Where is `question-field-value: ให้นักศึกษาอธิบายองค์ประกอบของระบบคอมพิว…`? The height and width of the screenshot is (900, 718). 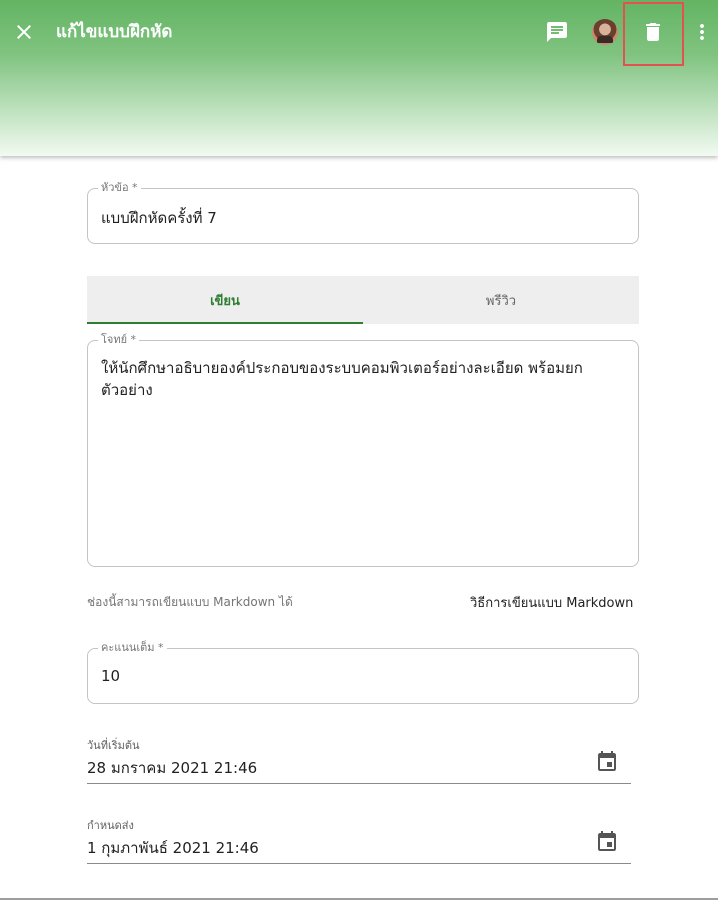 question-field-value: ให้นักศึกษาอธิบายองค์ประกอบของระบบคอมพิว… is located at coordinates (361, 379).